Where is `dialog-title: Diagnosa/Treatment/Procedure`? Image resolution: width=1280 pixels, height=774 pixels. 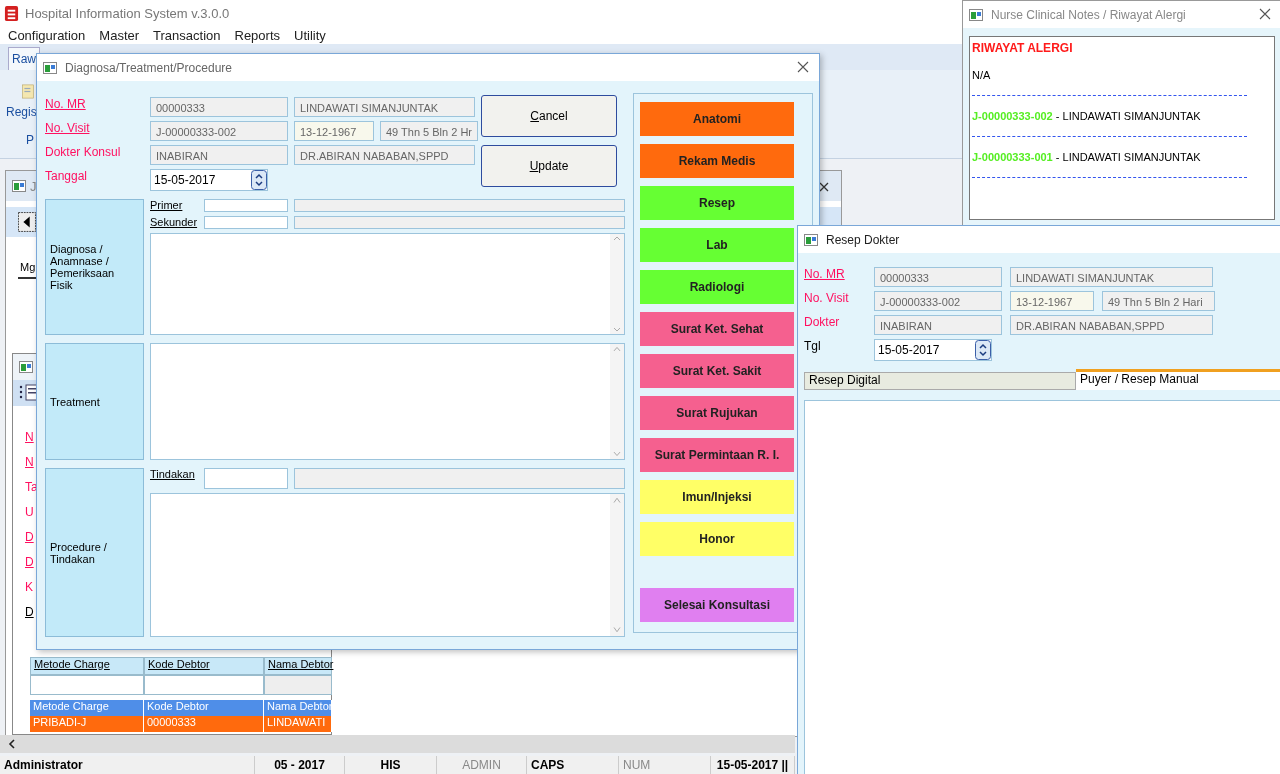 dialog-title: Diagnosa/Treatment/Procedure is located at coordinates (148, 67).